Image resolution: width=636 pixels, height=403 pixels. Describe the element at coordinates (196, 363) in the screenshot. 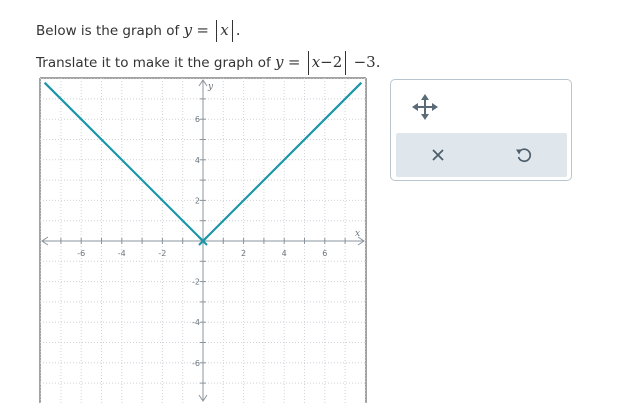

I see `y-tick-label: -6` at that location.